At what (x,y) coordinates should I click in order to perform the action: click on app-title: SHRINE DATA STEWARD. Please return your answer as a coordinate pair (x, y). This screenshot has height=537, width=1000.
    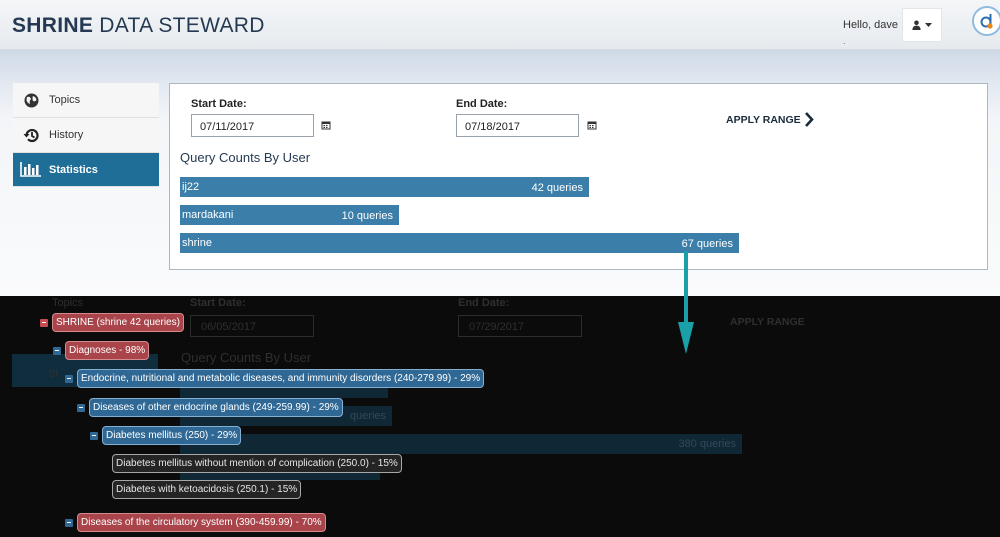
    Looking at the image, I should click on (138, 25).